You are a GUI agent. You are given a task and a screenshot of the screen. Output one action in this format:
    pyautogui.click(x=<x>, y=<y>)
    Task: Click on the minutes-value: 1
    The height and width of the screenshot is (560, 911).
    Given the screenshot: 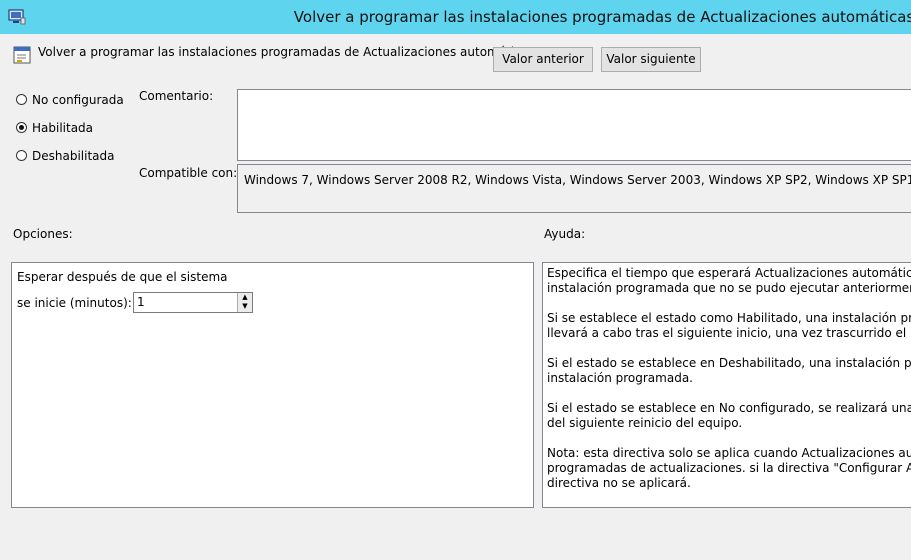 What is the action you would take?
    pyautogui.click(x=141, y=302)
    